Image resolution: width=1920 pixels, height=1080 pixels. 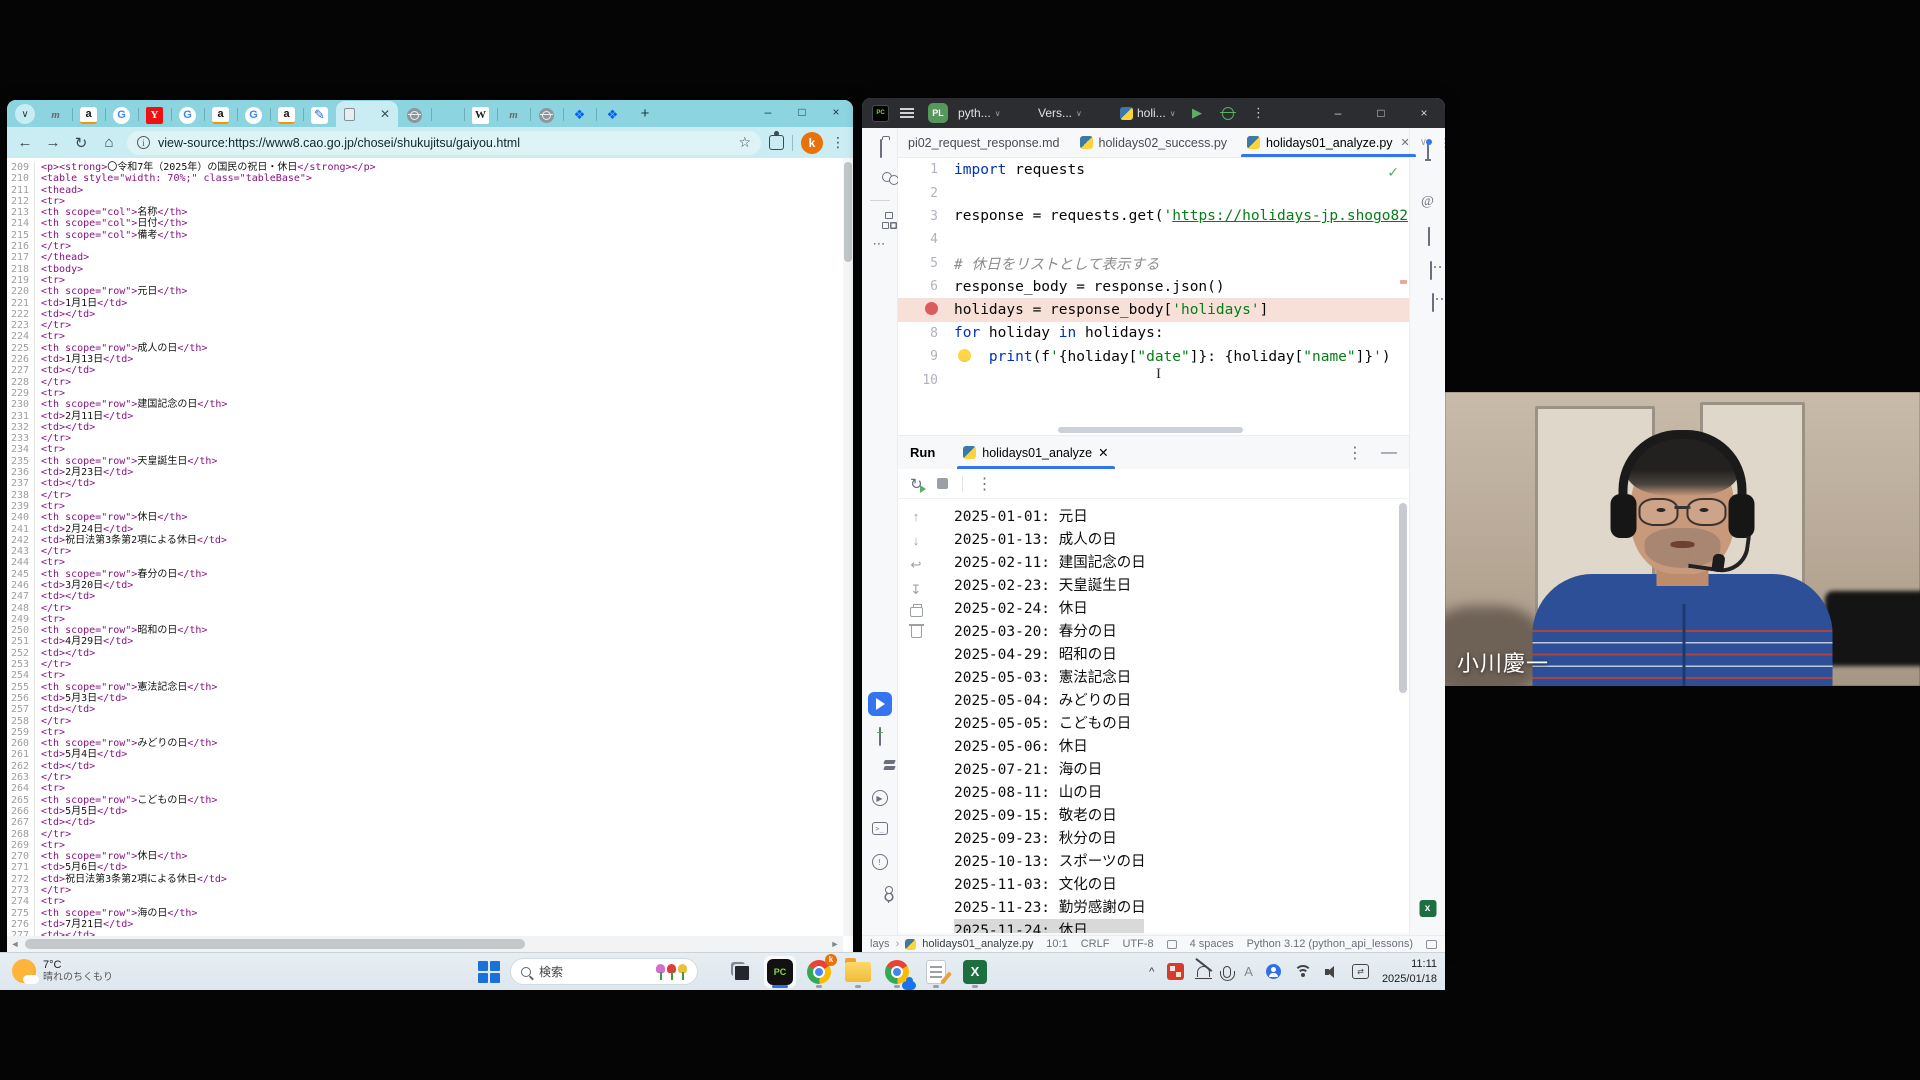 What do you see at coordinates (1176, 971) in the screenshot?
I see `tray-widgets-icon` at bounding box center [1176, 971].